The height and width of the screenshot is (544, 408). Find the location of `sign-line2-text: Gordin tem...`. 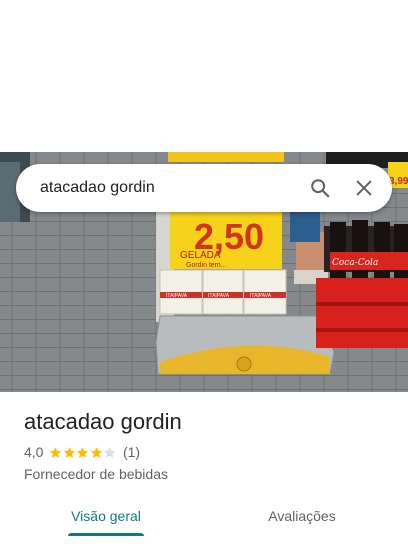

sign-line2-text: Gordin tem... is located at coordinates (206, 265).